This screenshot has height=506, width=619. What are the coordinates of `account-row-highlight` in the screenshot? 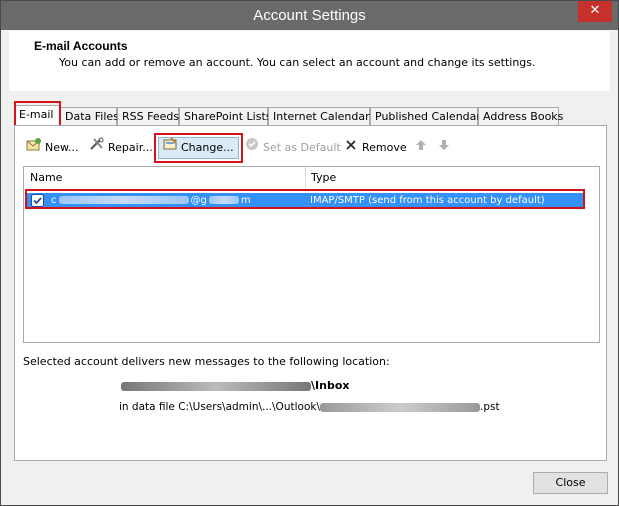 It's located at (305, 199).